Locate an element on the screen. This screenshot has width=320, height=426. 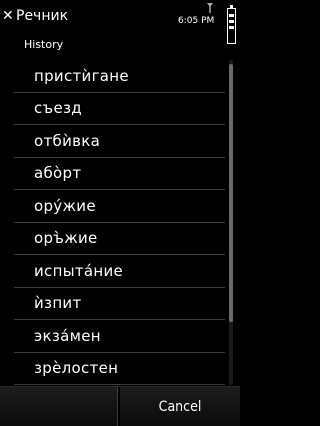
signal-icon is located at coordinates (210, 8).